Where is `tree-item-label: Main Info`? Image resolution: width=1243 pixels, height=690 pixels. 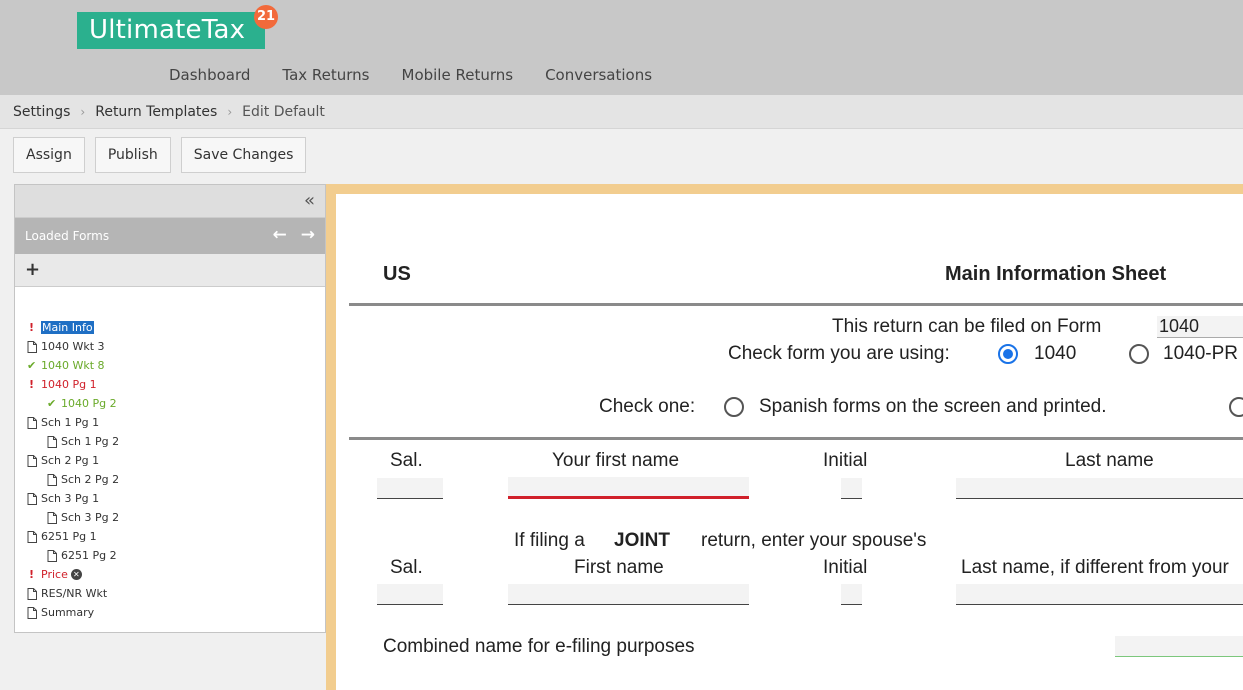 tree-item-label: Main Info is located at coordinates (67, 327).